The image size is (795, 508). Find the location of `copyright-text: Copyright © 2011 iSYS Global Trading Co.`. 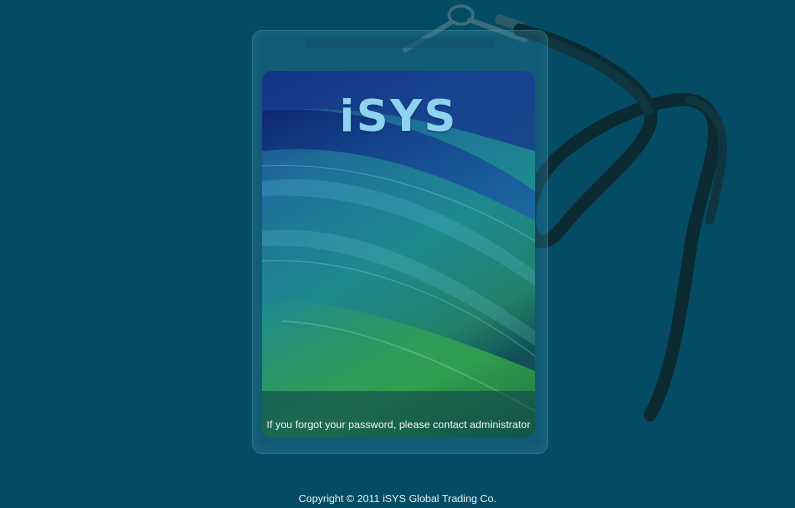

copyright-text: Copyright © 2011 iSYS Global Trading Co. is located at coordinates (397, 499).